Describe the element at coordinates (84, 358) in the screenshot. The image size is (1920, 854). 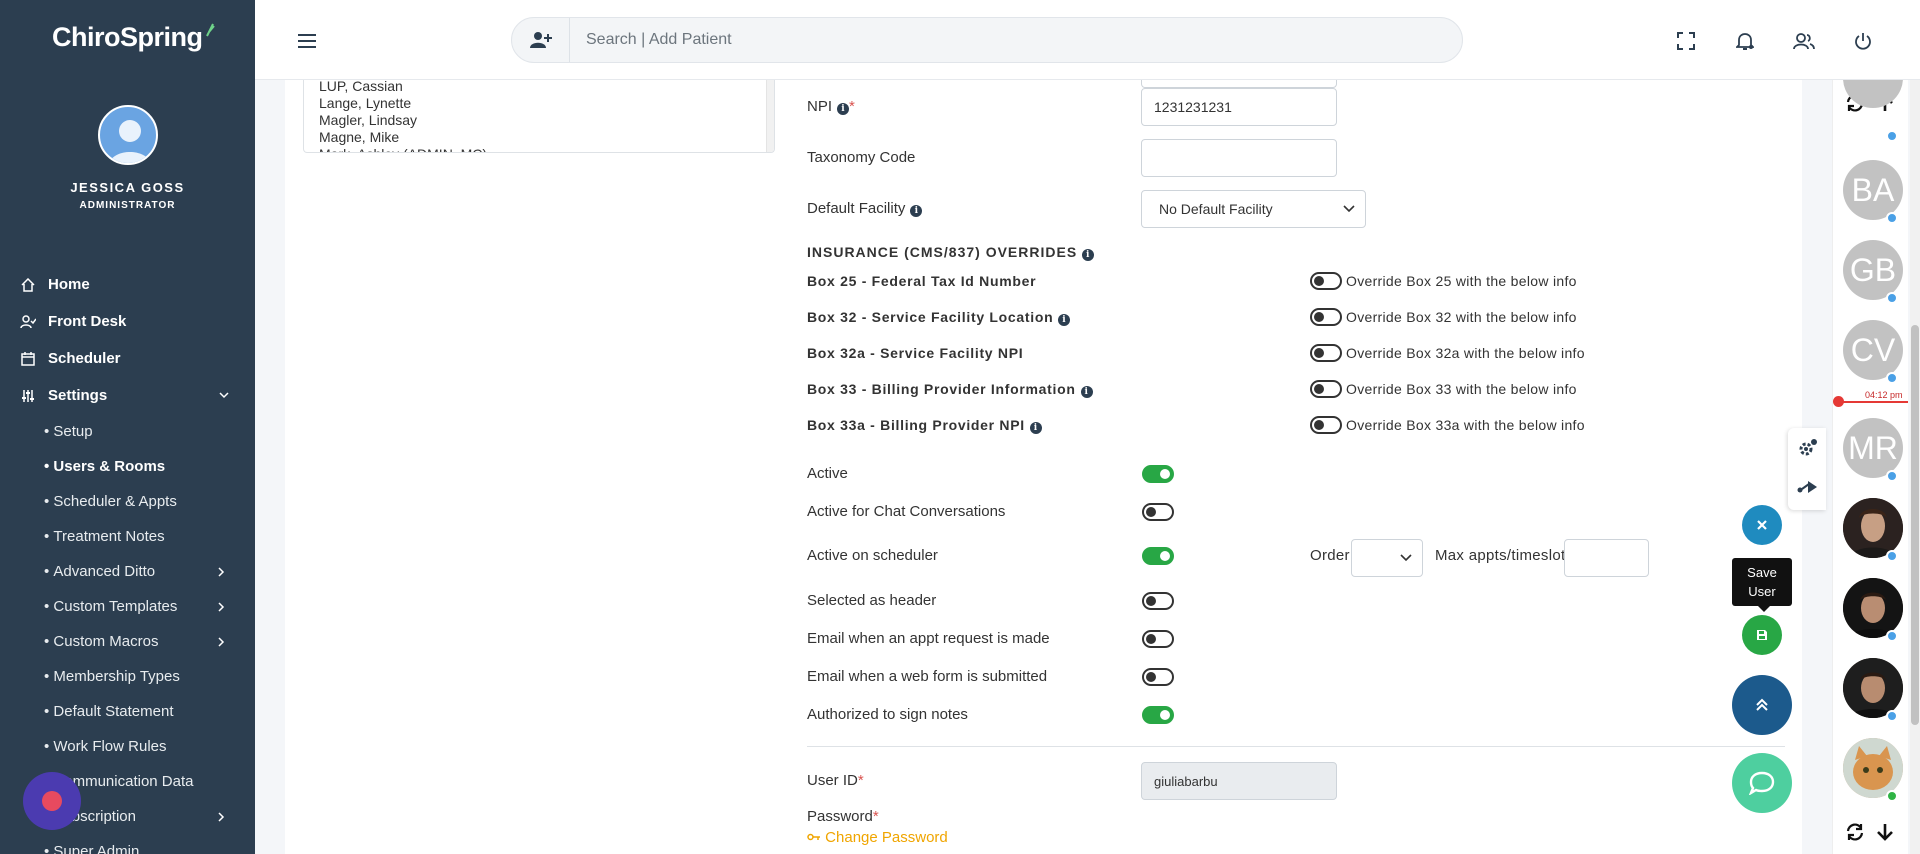
I see `nav-scheduler-label: Scheduler` at that location.